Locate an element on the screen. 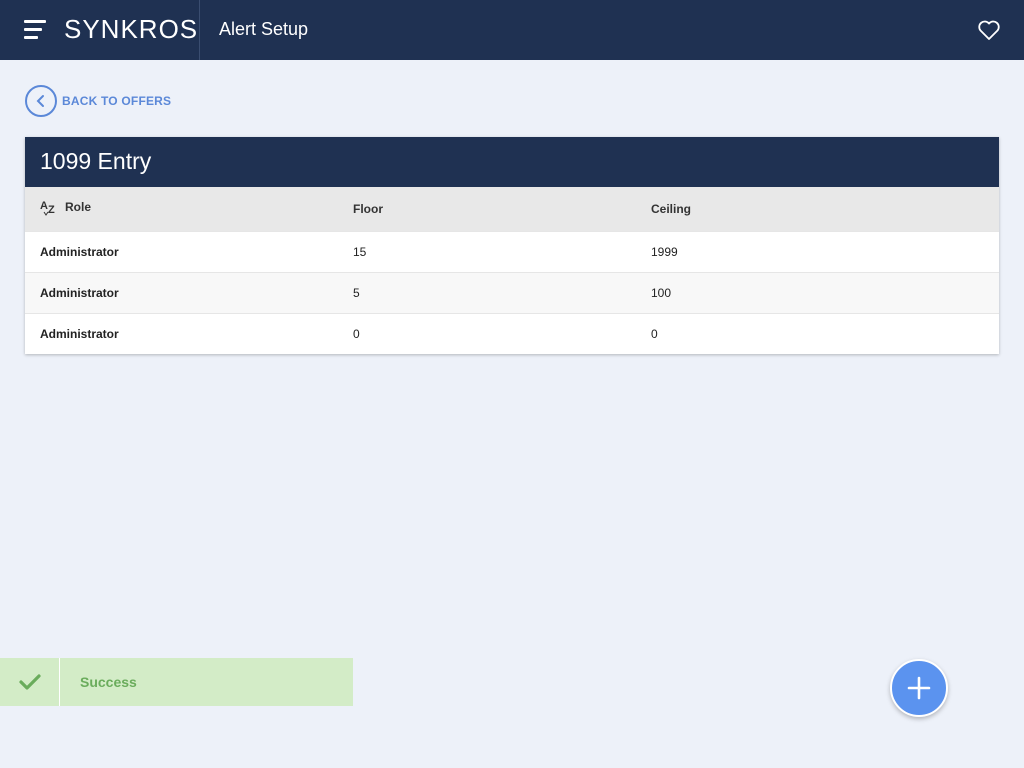 This screenshot has width=1024, height=768. toast-message: Success is located at coordinates (108, 682).